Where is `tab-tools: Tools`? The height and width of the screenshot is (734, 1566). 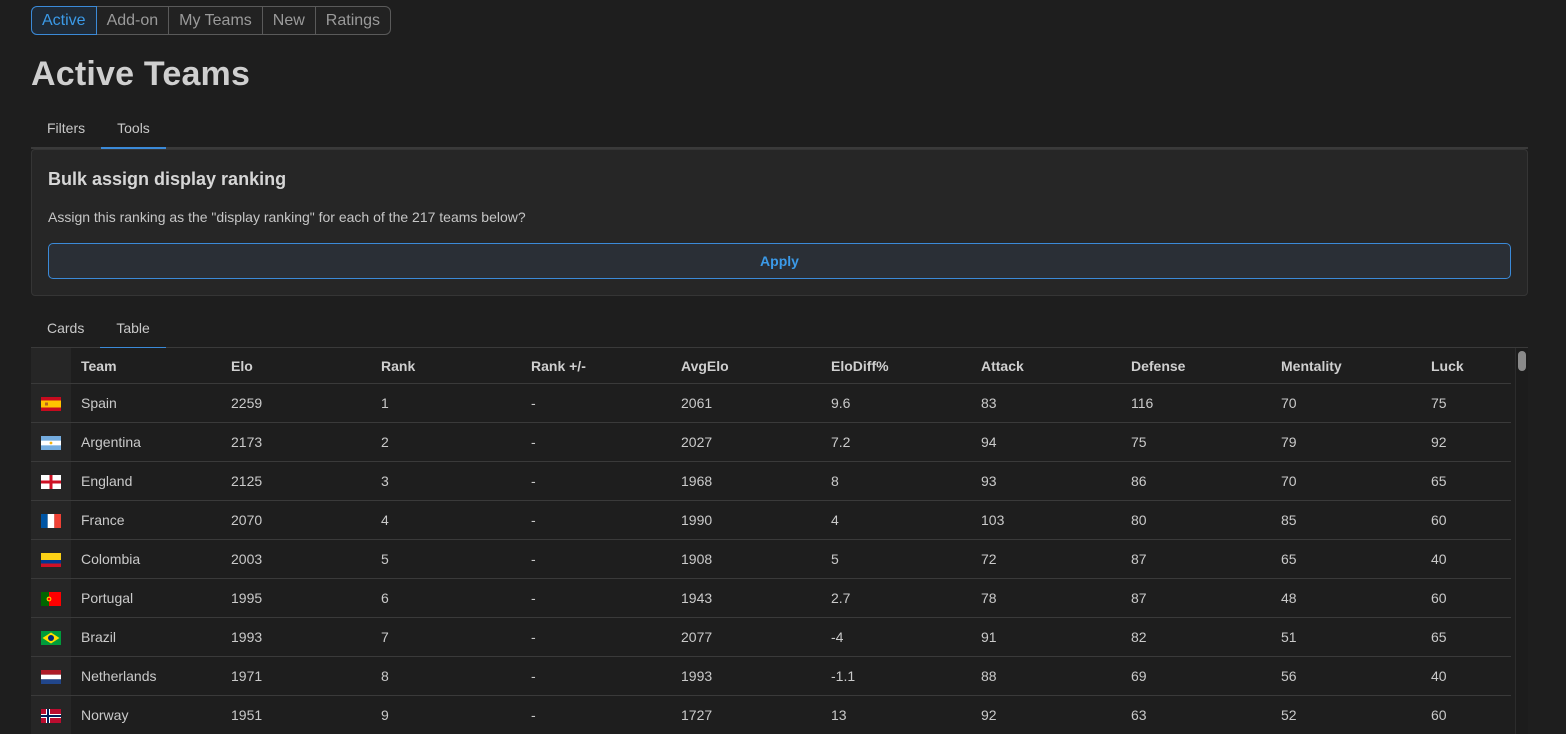
tab-tools: Tools is located at coordinates (133, 130).